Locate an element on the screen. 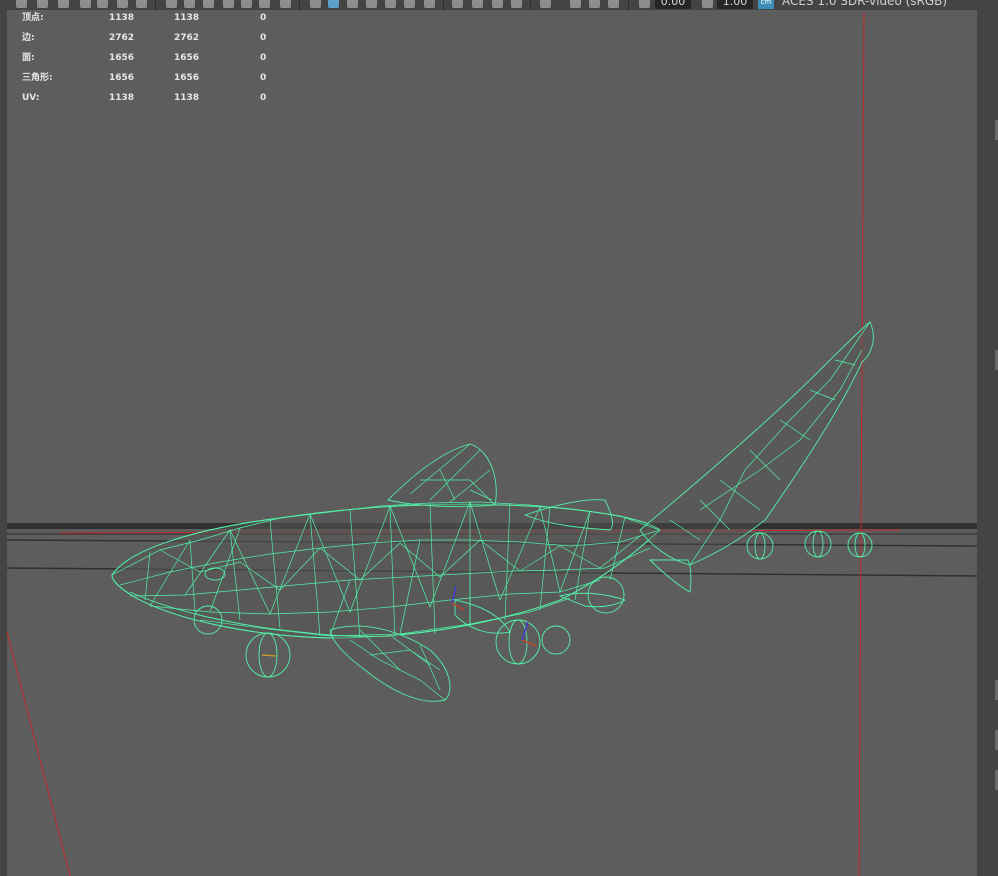  hud-row-vertices: 顶点: 1138 1138 0 is located at coordinates (152, 21).